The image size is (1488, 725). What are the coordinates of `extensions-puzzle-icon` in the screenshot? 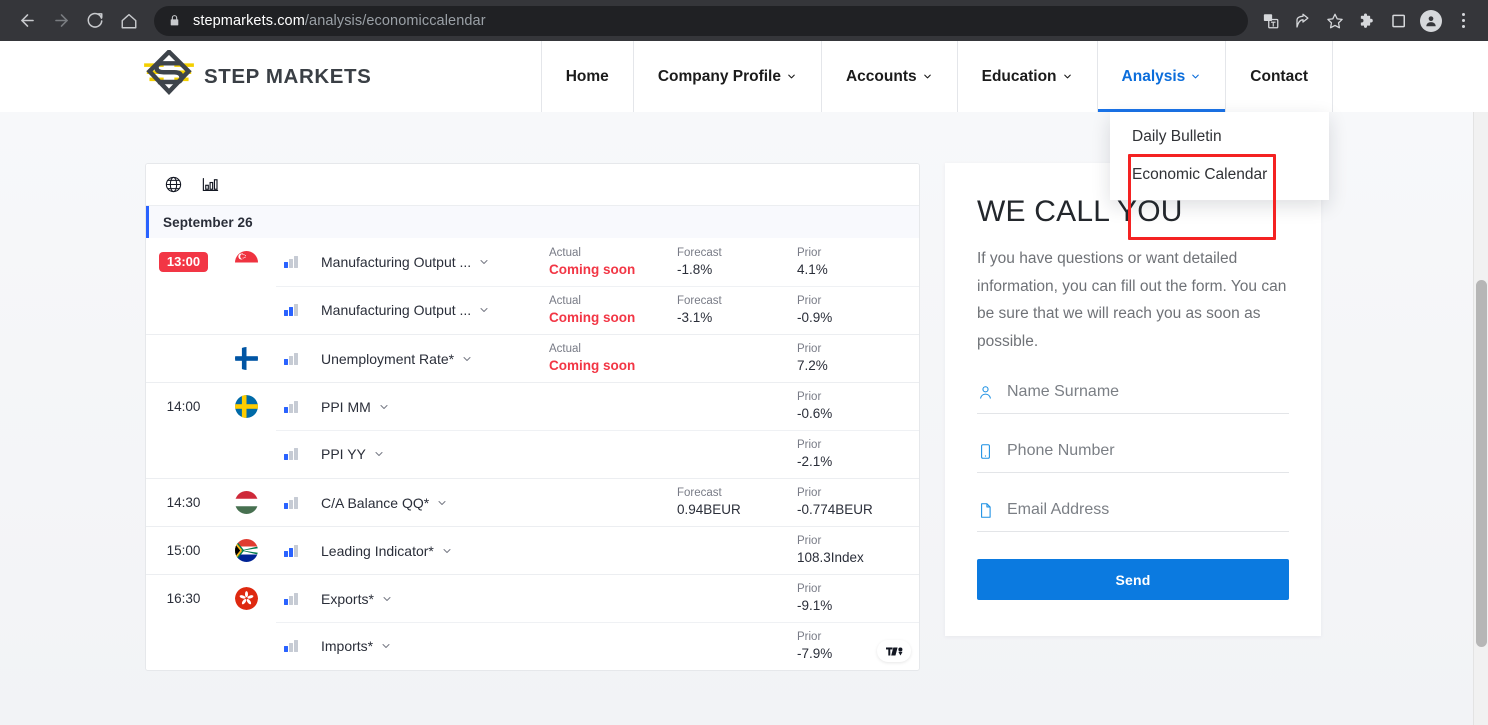 It's located at (1367, 21).